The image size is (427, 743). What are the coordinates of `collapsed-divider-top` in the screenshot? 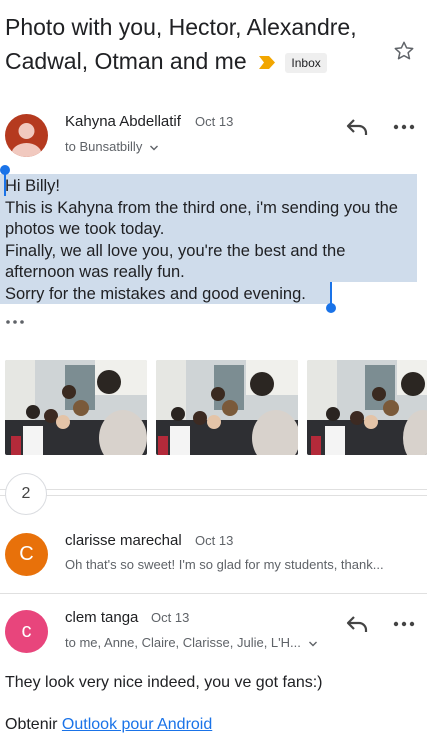 It's located at (213, 489).